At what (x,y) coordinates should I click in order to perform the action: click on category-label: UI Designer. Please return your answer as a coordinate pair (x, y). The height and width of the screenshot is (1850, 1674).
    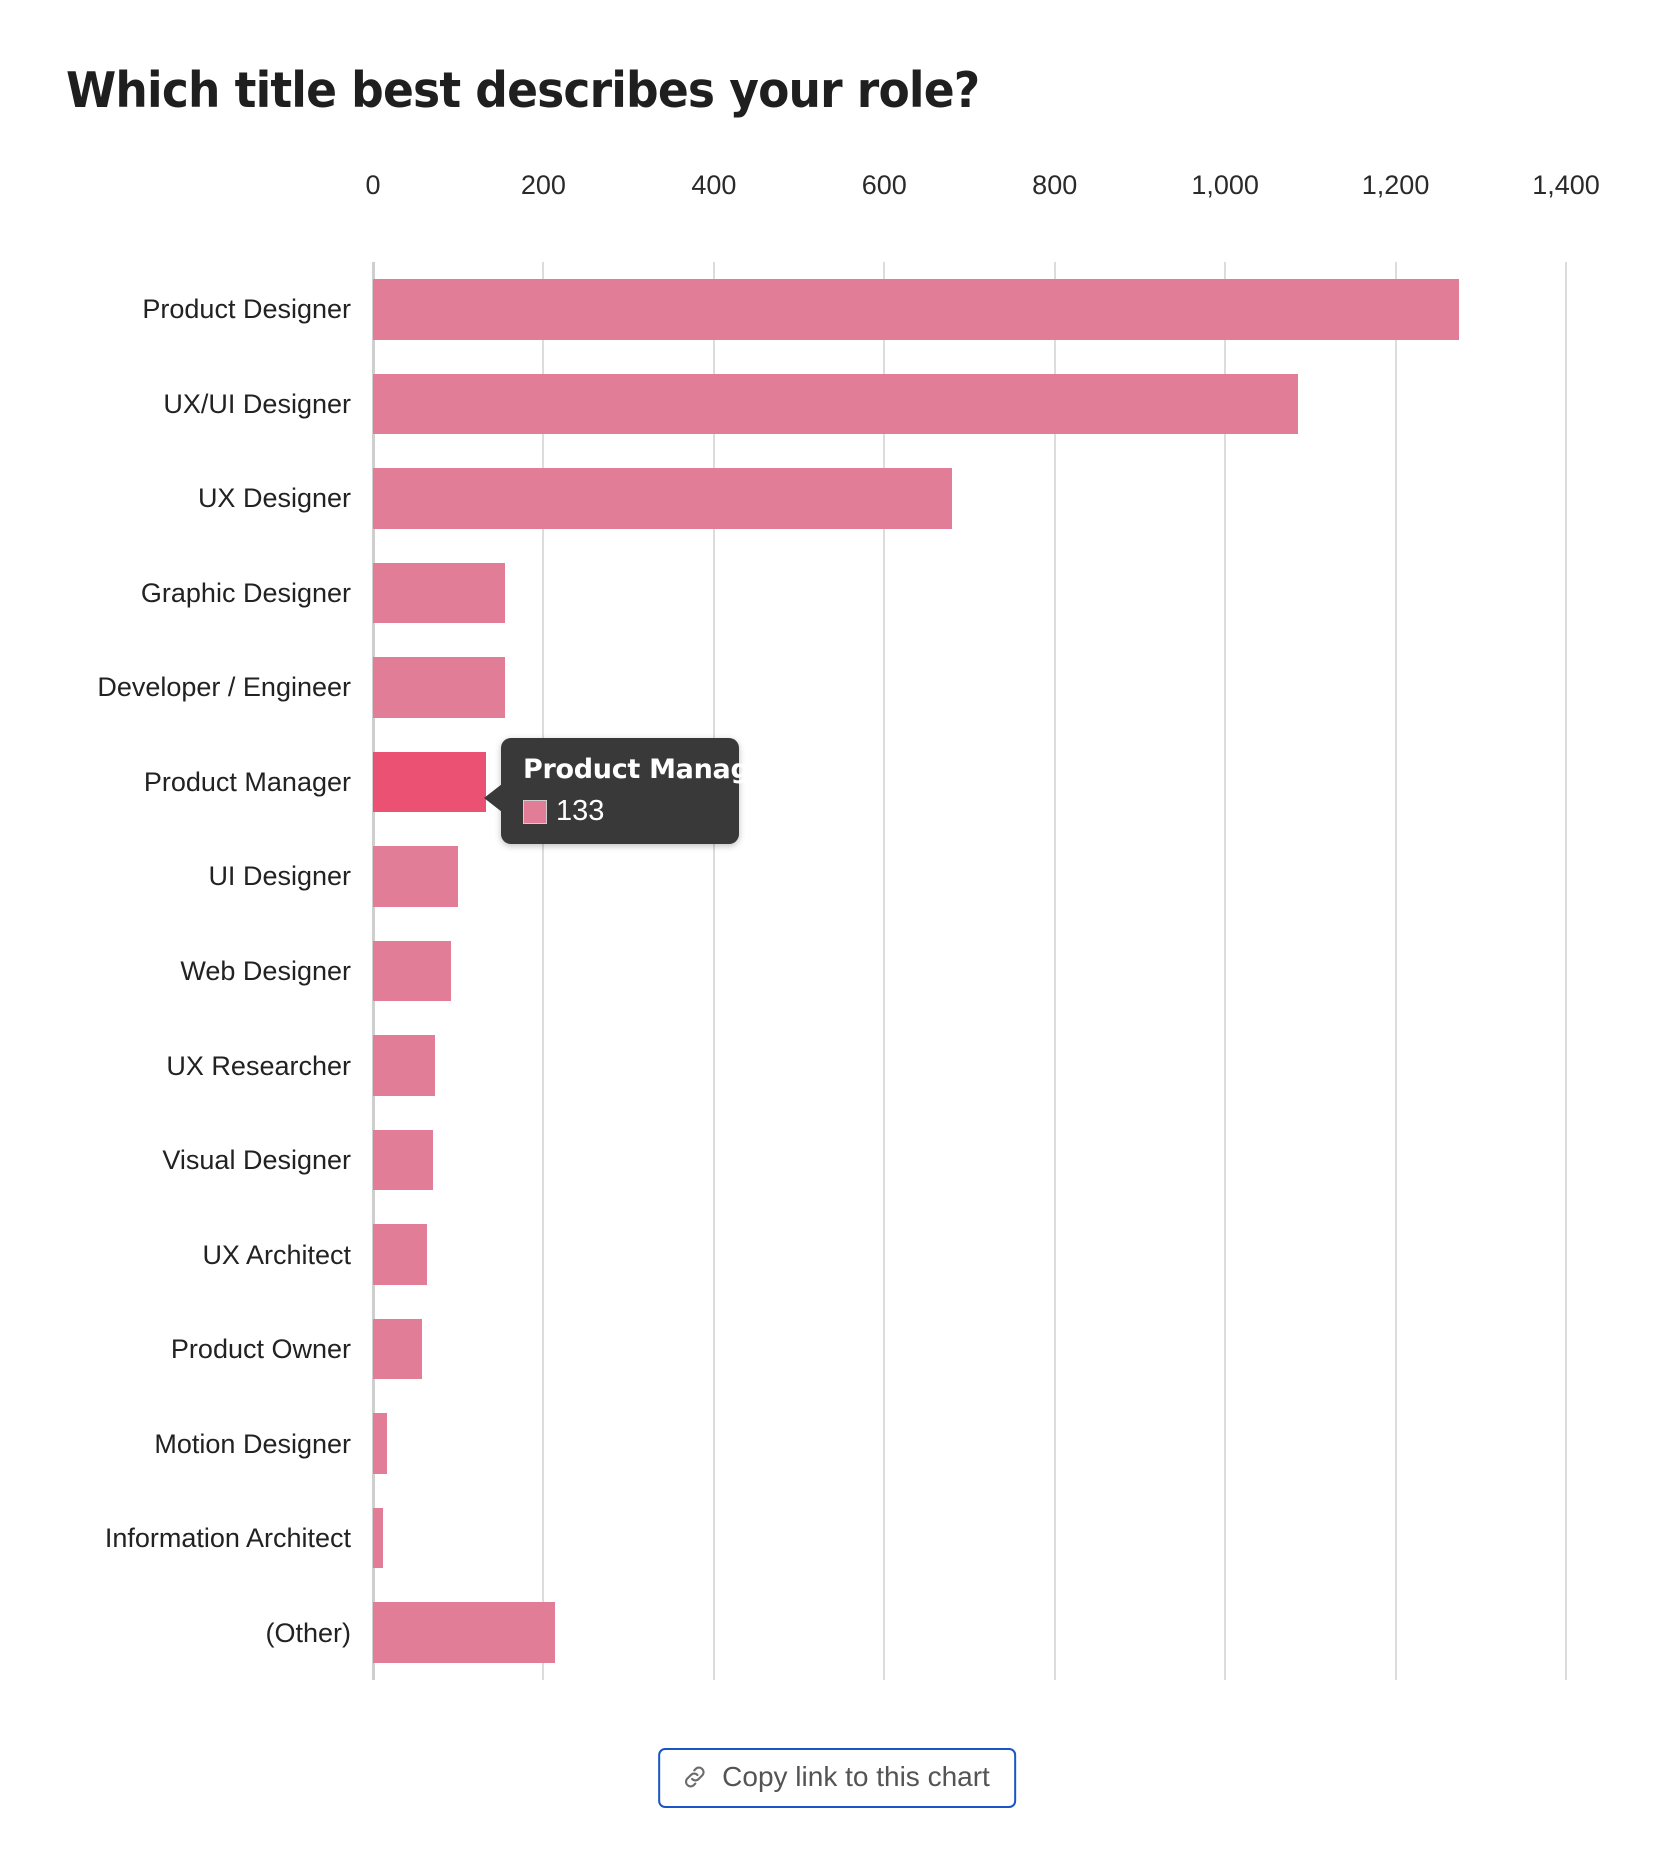
    Looking at the image, I should click on (279, 876).